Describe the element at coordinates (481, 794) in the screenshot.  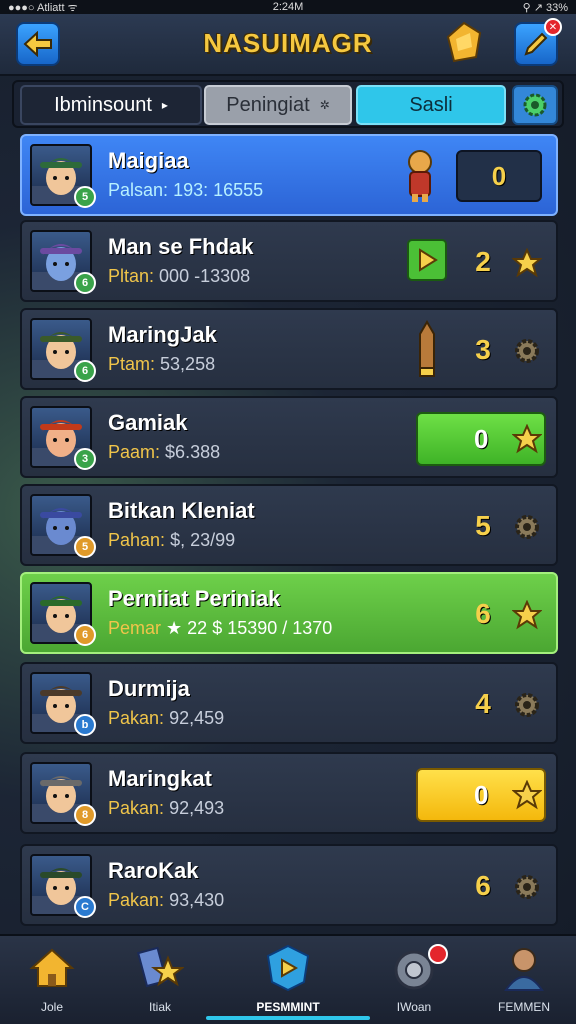
I see `value-text: 0` at that location.